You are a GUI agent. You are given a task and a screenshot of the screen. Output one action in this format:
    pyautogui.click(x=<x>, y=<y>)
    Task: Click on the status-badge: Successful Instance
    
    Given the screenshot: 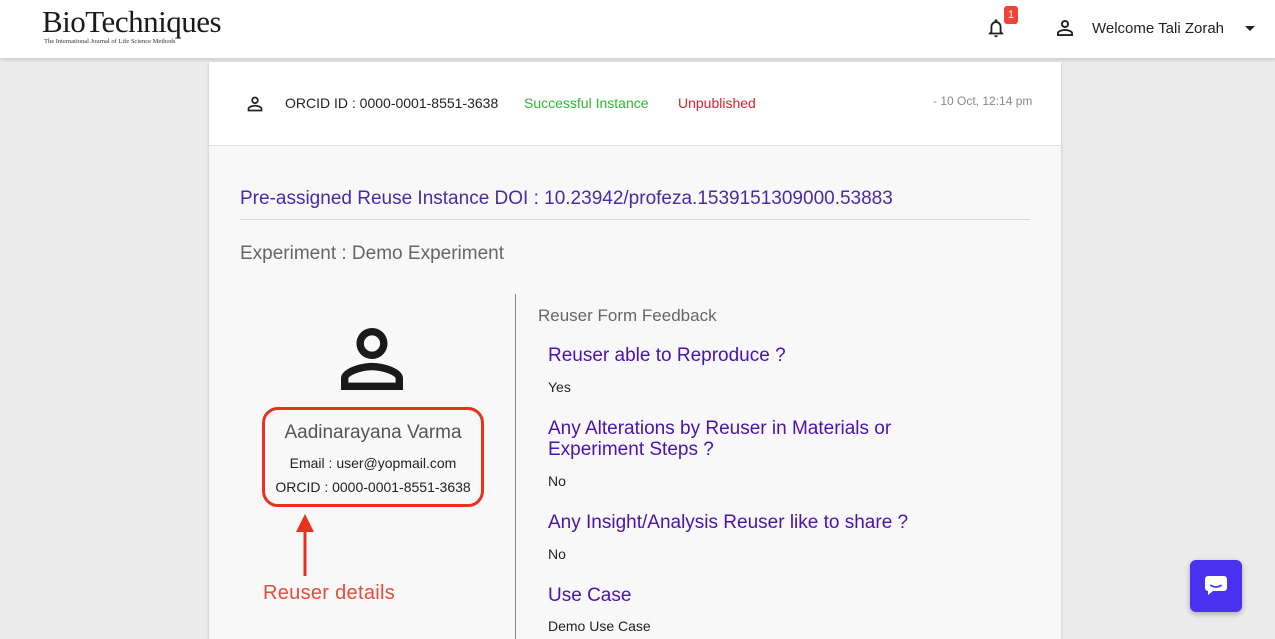 What is the action you would take?
    pyautogui.click(x=586, y=103)
    